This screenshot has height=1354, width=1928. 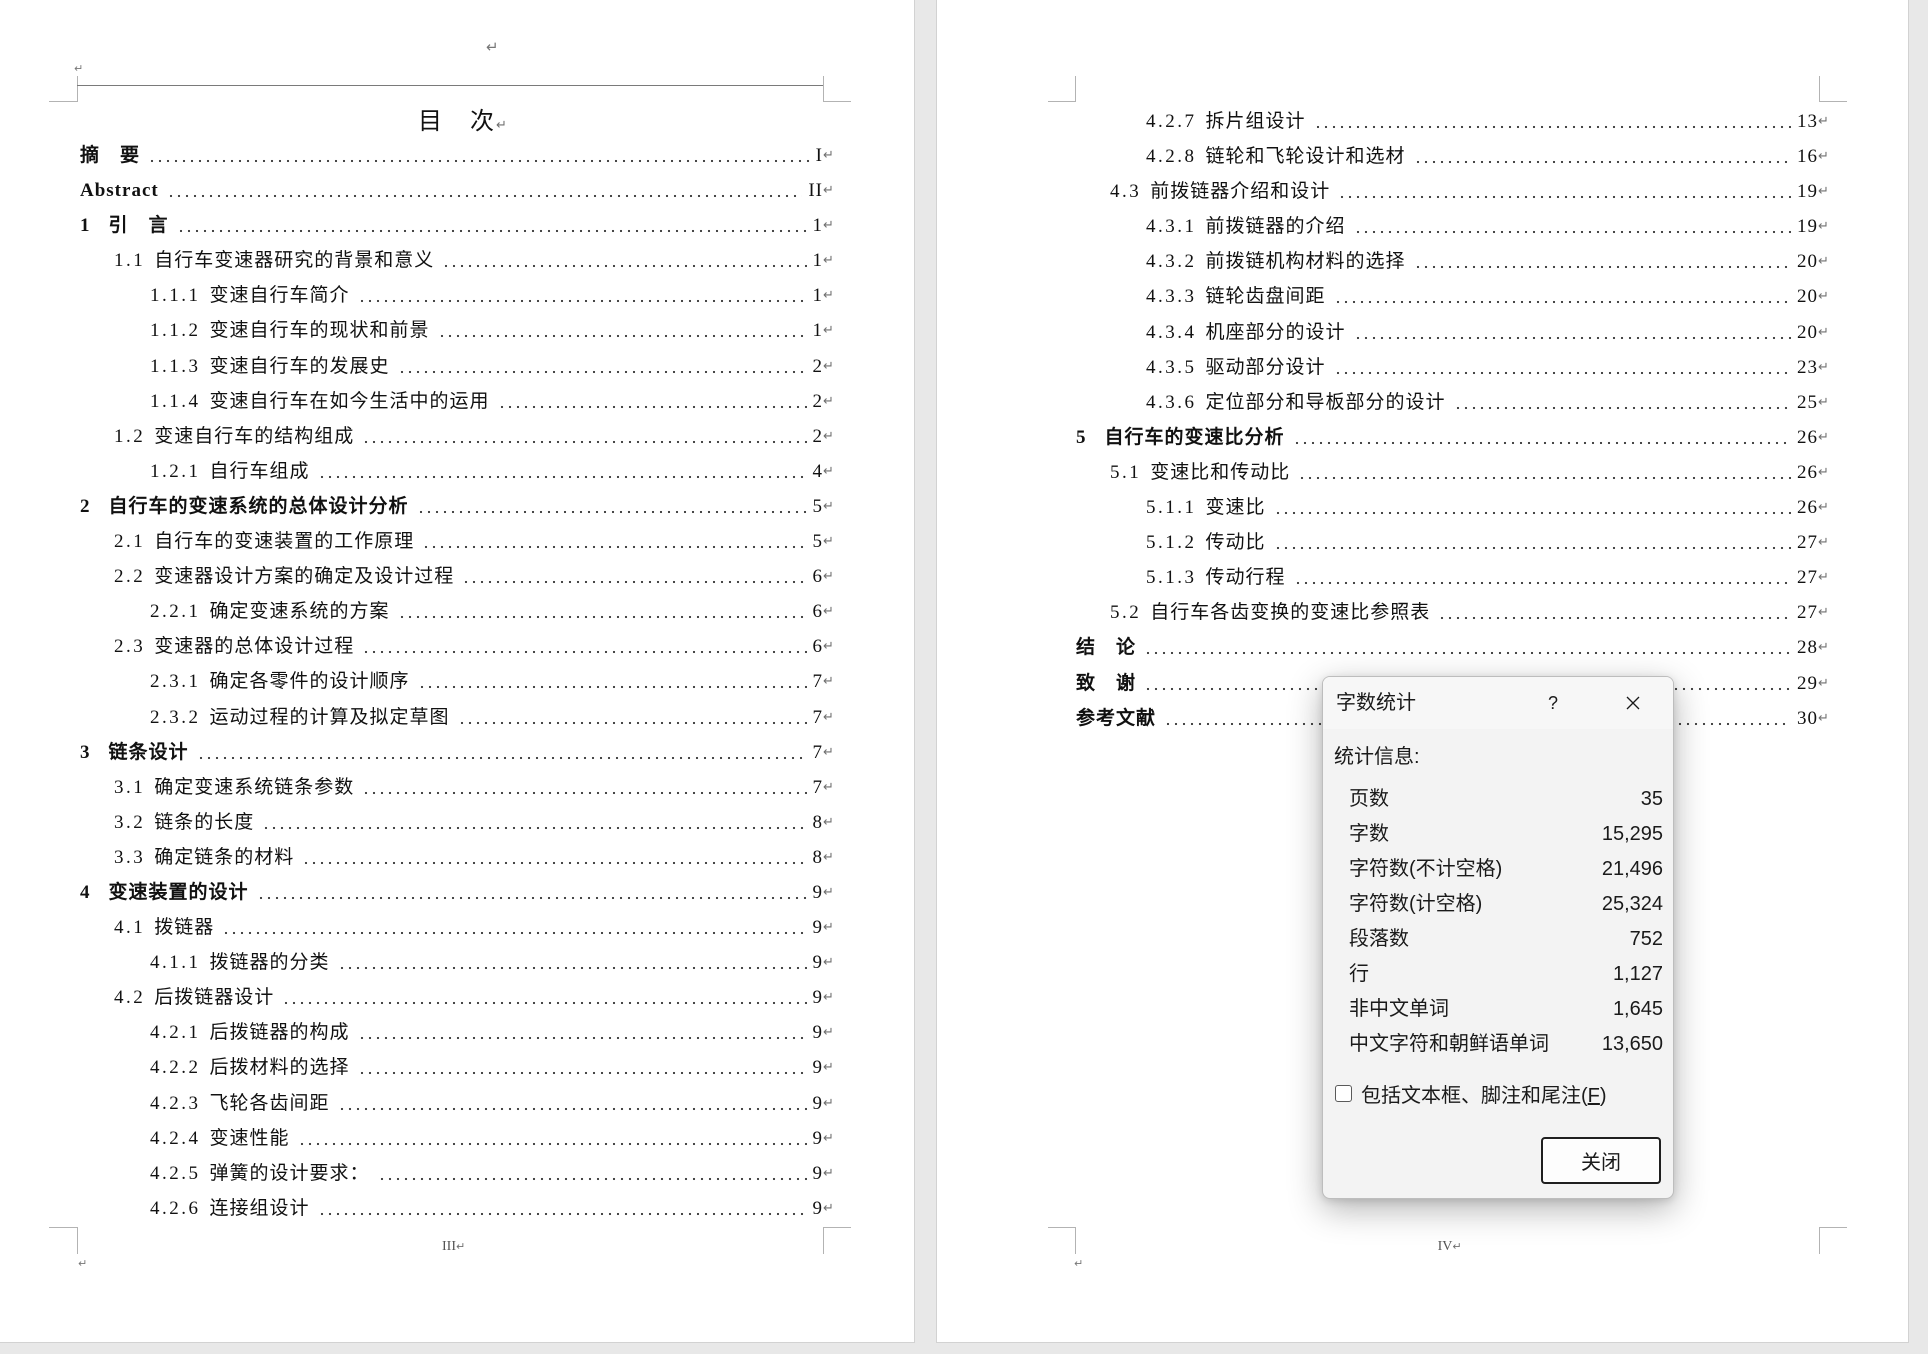 I want to click on toc-entry: 4.2 后拨链器设计 9 ↵, so click(x=457, y=998).